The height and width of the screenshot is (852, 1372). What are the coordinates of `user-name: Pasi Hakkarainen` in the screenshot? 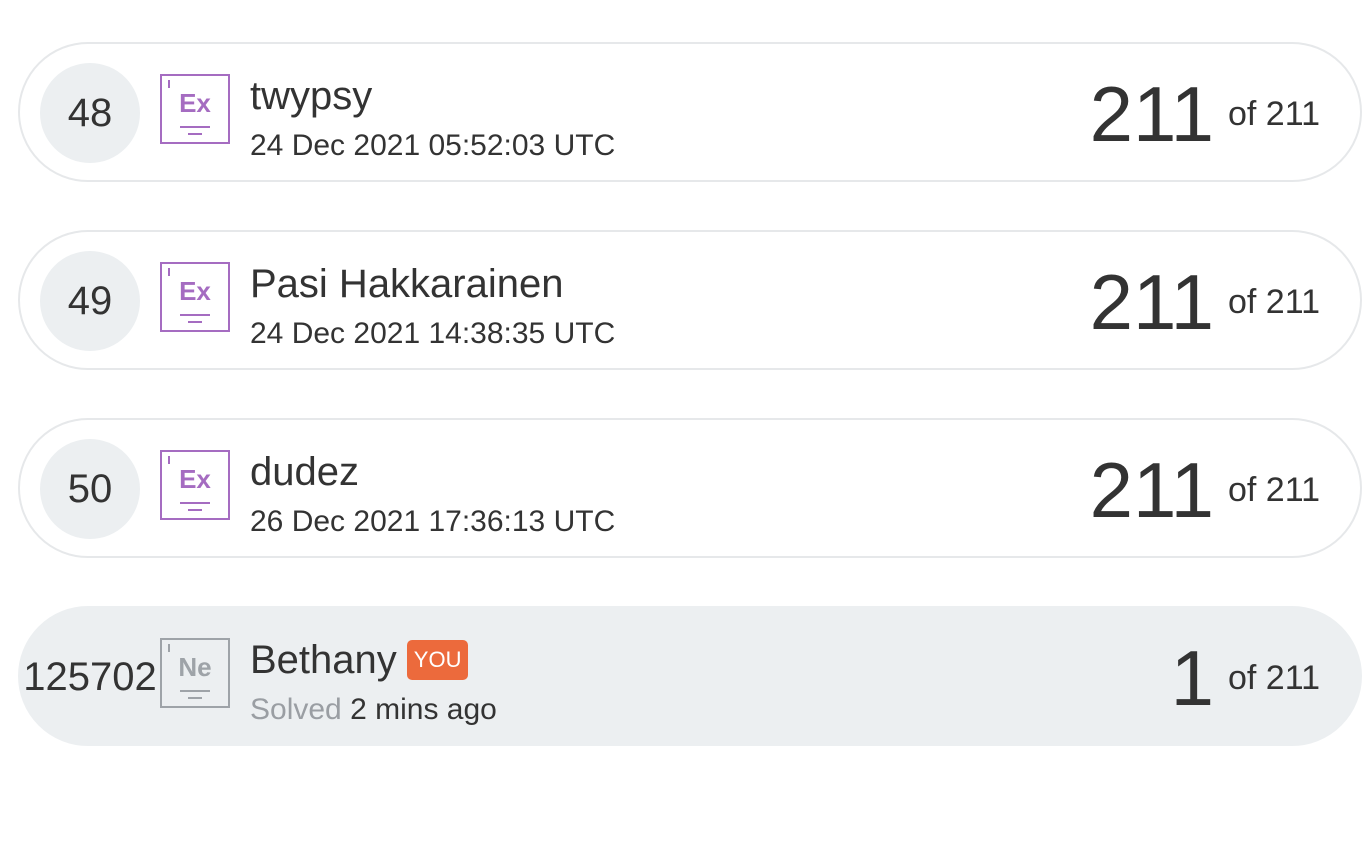 It's located at (407, 284).